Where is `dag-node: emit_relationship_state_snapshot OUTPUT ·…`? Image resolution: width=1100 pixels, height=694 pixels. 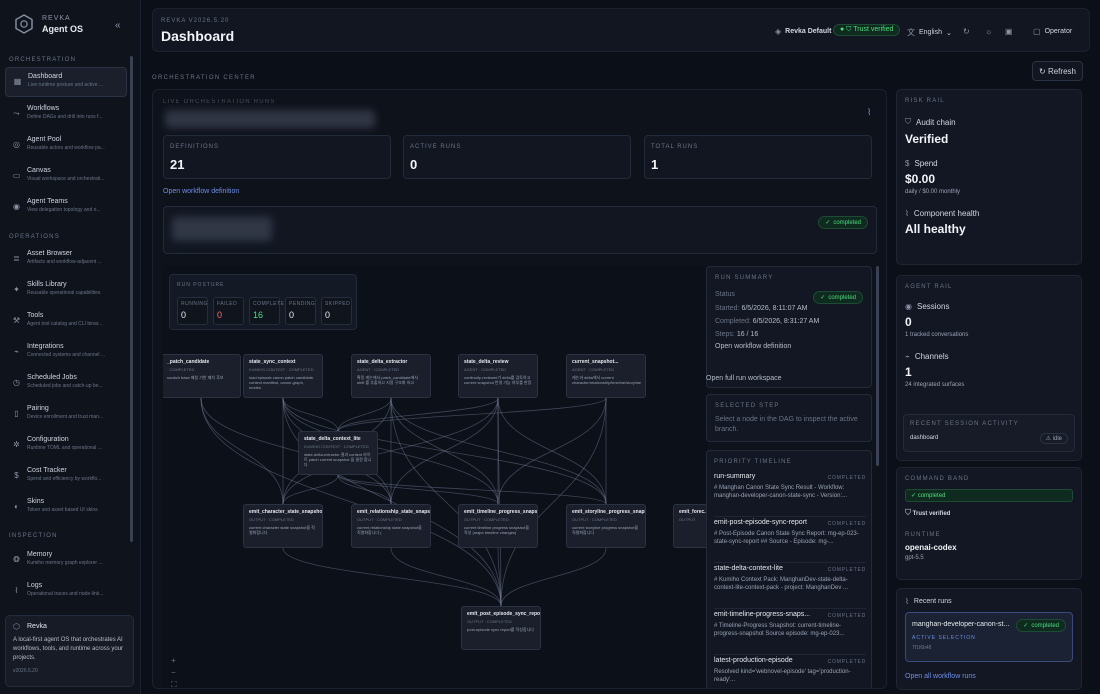 dag-node: emit_relationship_state_snapshot OUTPUT ·… is located at coordinates (391, 526).